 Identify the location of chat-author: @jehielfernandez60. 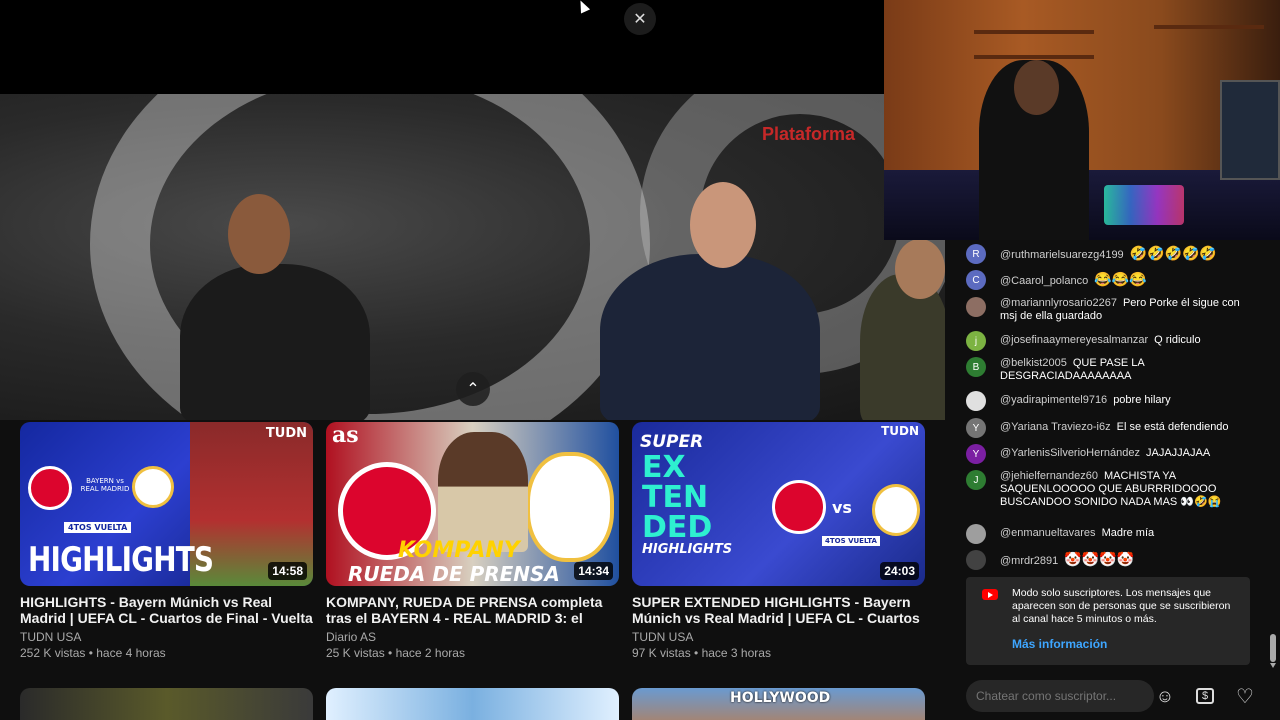
(1049, 476).